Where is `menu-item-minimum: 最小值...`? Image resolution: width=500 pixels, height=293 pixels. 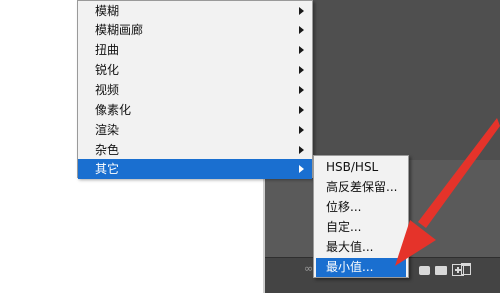
menu-item-minimum: 最小值... is located at coordinates (361, 267).